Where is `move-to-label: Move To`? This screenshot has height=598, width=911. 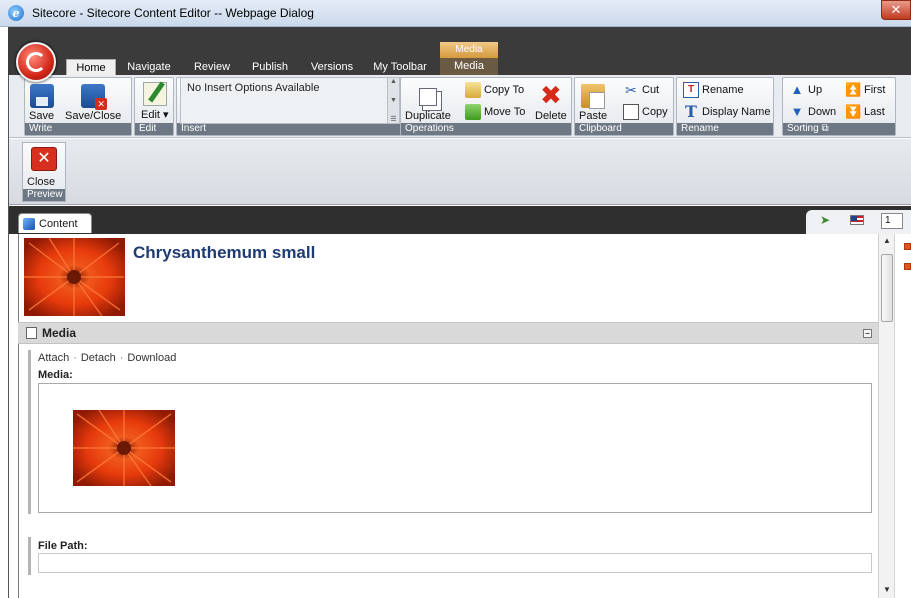 move-to-label: Move To is located at coordinates (505, 112).